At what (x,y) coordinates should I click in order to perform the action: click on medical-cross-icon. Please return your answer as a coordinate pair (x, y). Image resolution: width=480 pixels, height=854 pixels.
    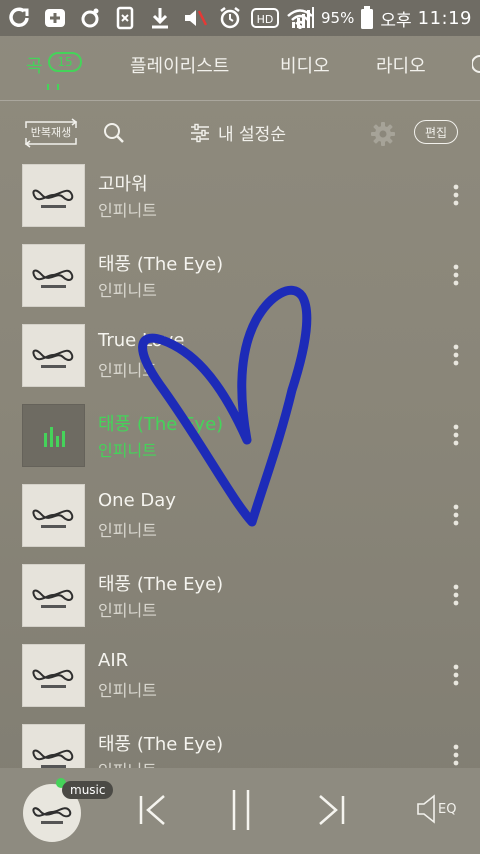
    Looking at the image, I should click on (55, 18).